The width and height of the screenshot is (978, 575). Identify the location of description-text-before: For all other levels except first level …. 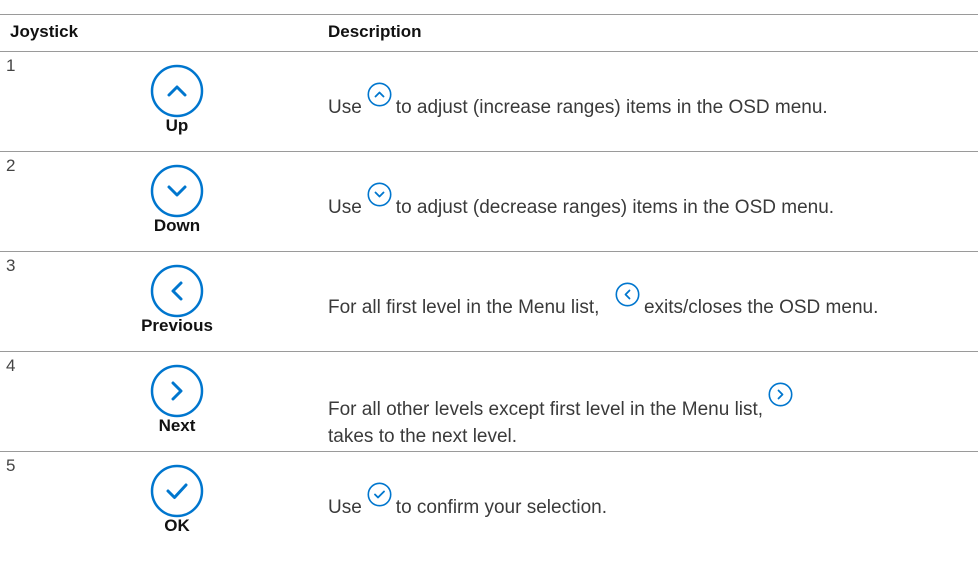
(546, 409).